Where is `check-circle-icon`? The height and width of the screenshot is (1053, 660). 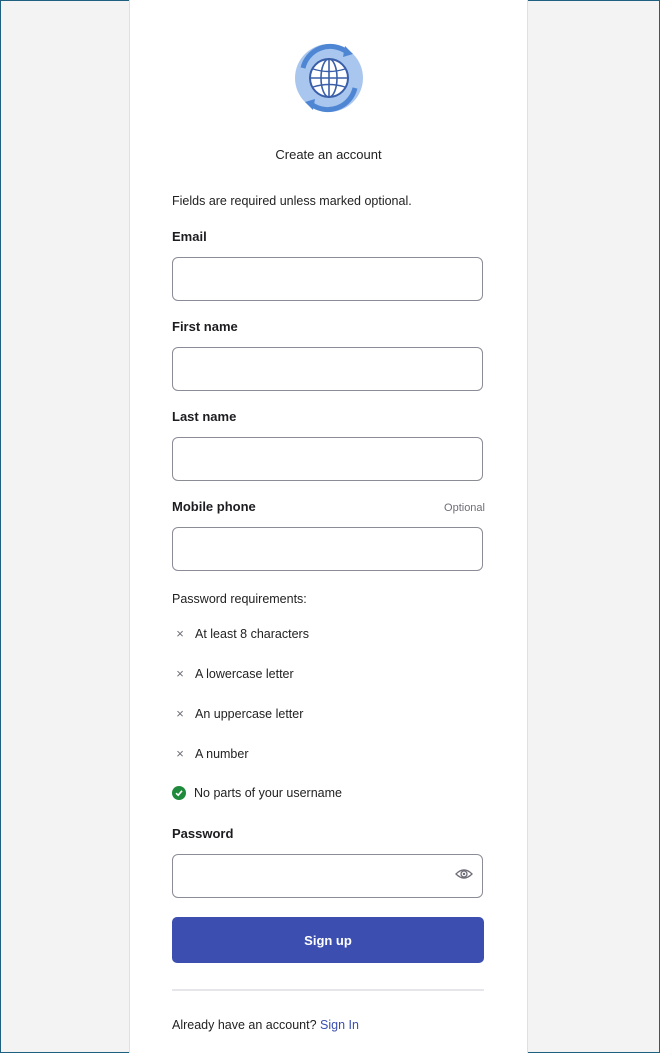 check-circle-icon is located at coordinates (179, 793).